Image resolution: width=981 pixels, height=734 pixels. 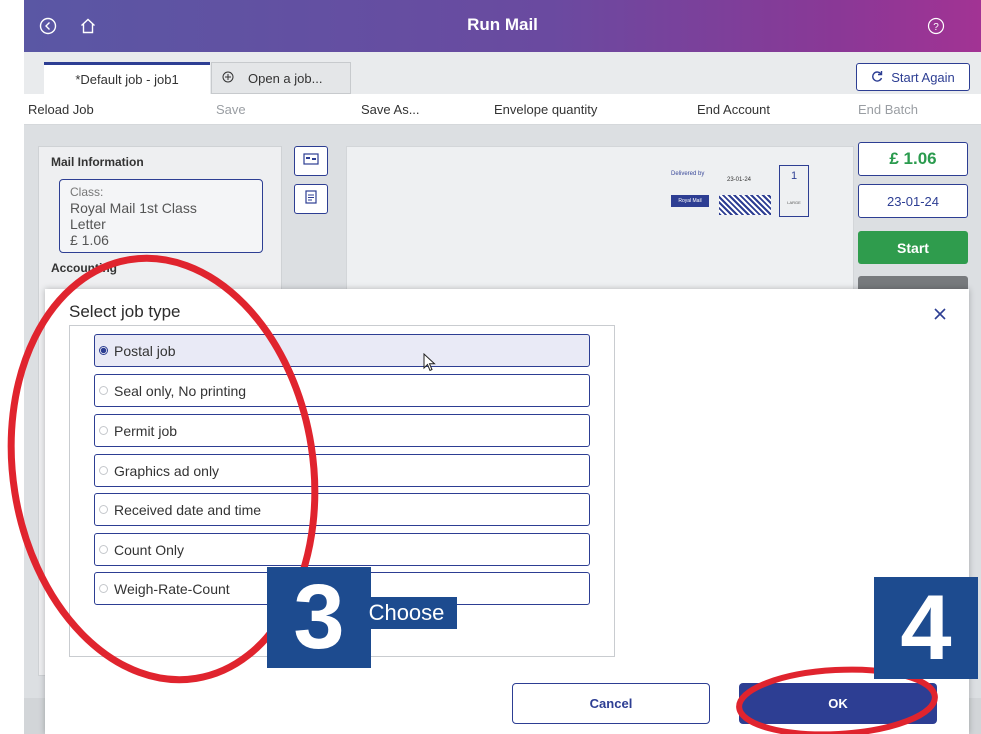 What do you see at coordinates (733, 109) in the screenshot?
I see `end-account-button: End Account` at bounding box center [733, 109].